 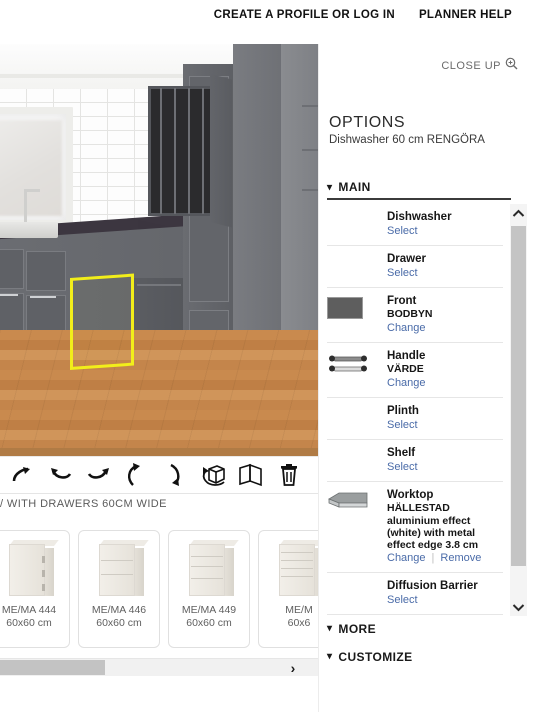 I want to click on section-header-customize: ▾ CUSTOMIZE, so click(x=369, y=657).